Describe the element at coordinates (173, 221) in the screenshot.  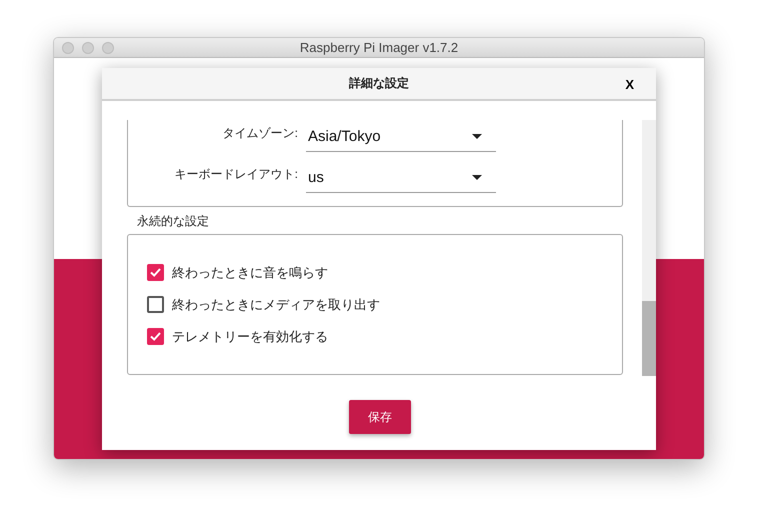
I see `section-title: 永続的な設定` at that location.